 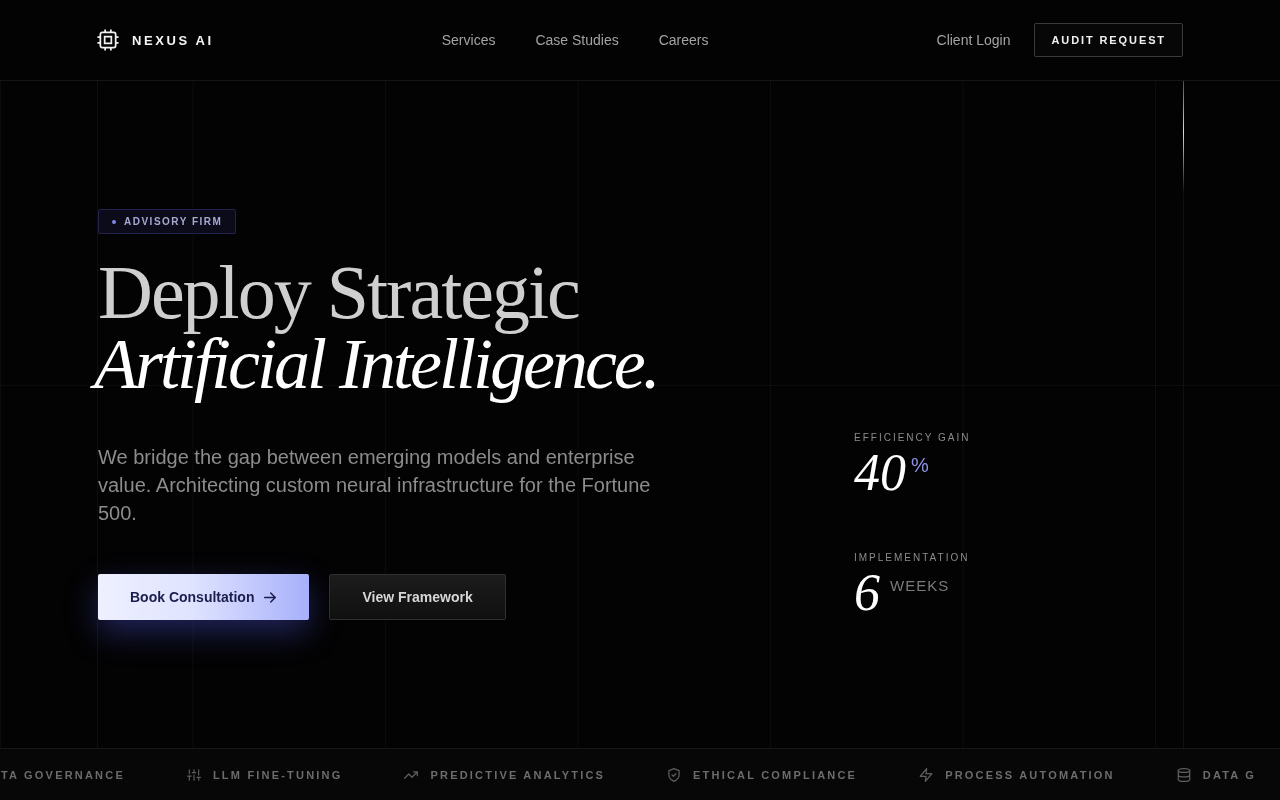 I want to click on service-label: LLM FINE-TUNING, so click(x=277, y=774).